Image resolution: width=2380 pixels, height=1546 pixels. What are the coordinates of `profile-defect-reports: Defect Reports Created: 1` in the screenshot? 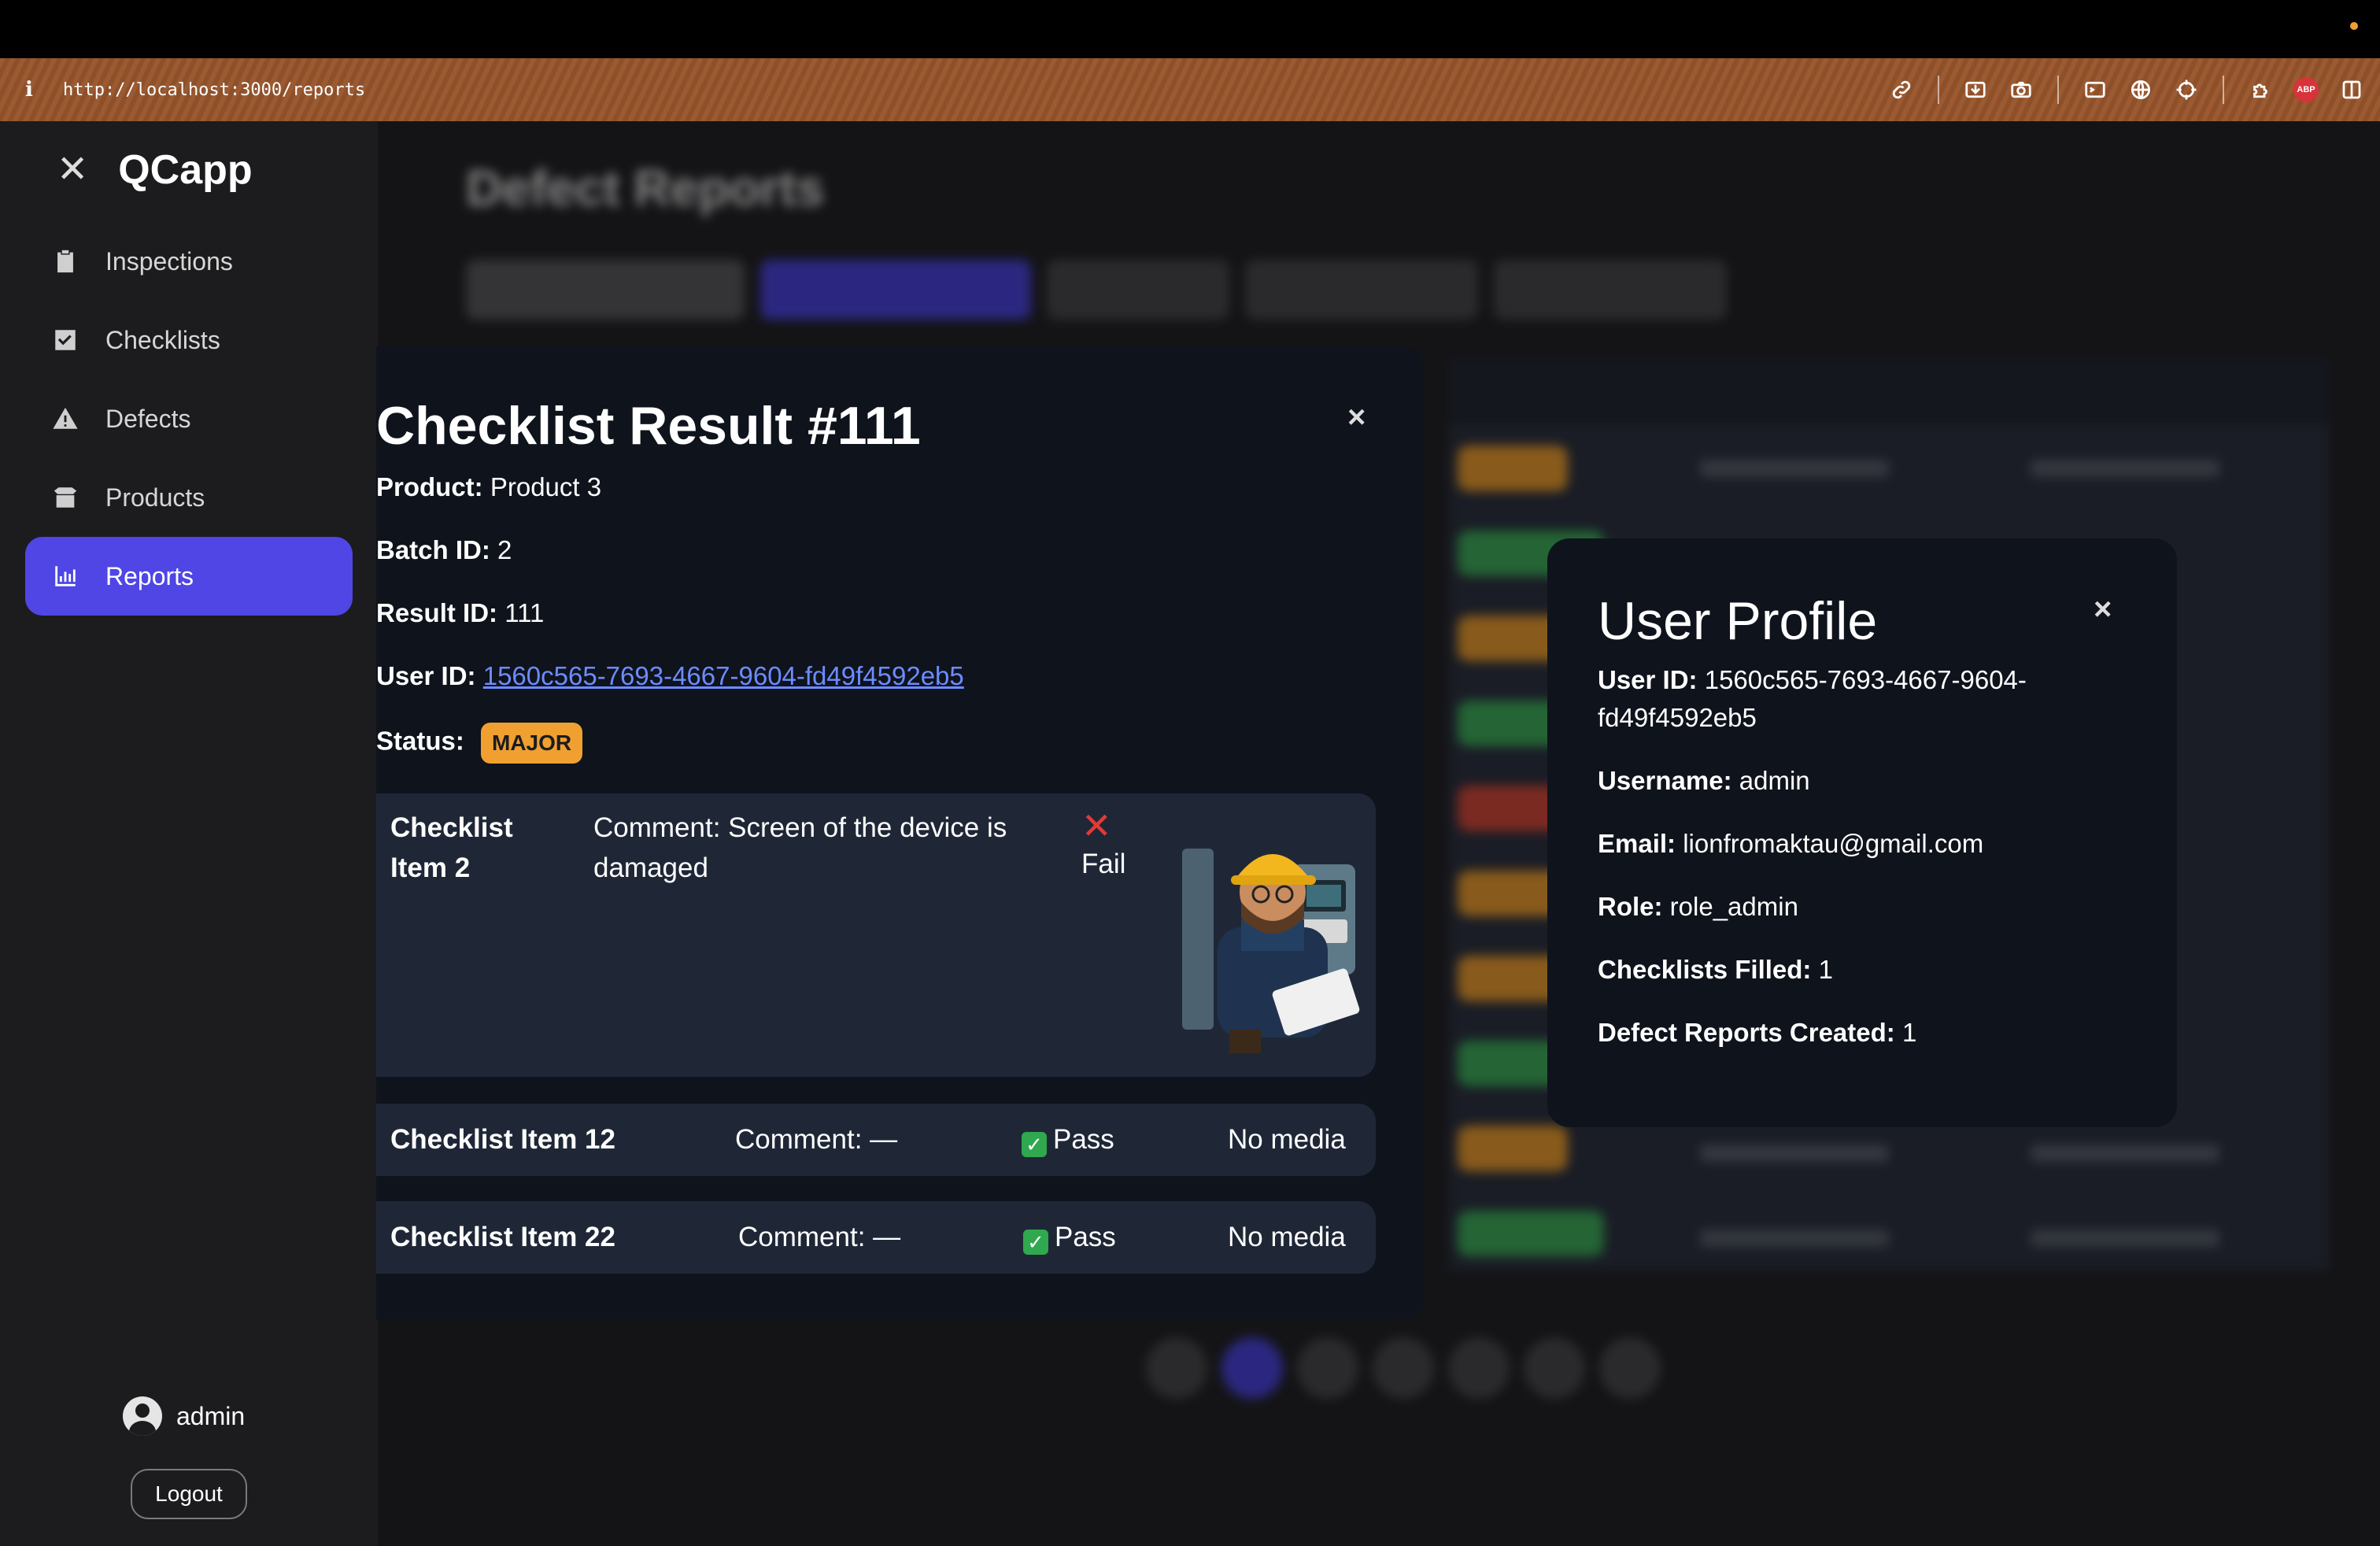 It's located at (1850, 1033).